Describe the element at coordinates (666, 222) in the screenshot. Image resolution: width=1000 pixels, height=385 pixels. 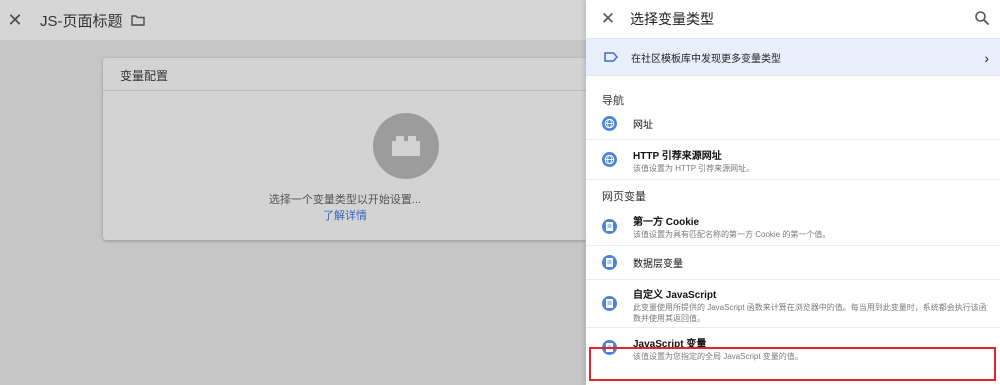
I see `item-title: 第一方 Cookie` at that location.